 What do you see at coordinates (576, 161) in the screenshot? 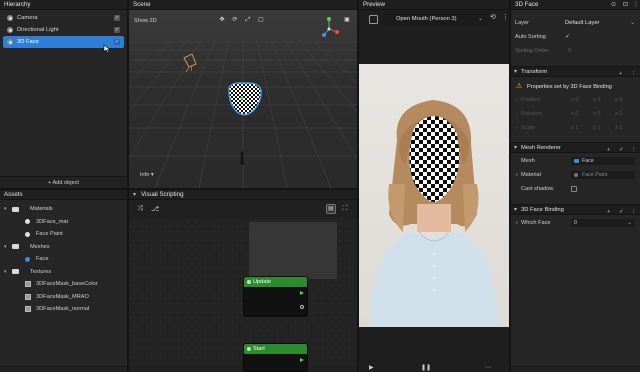
I see `mesh-icon` at bounding box center [576, 161].